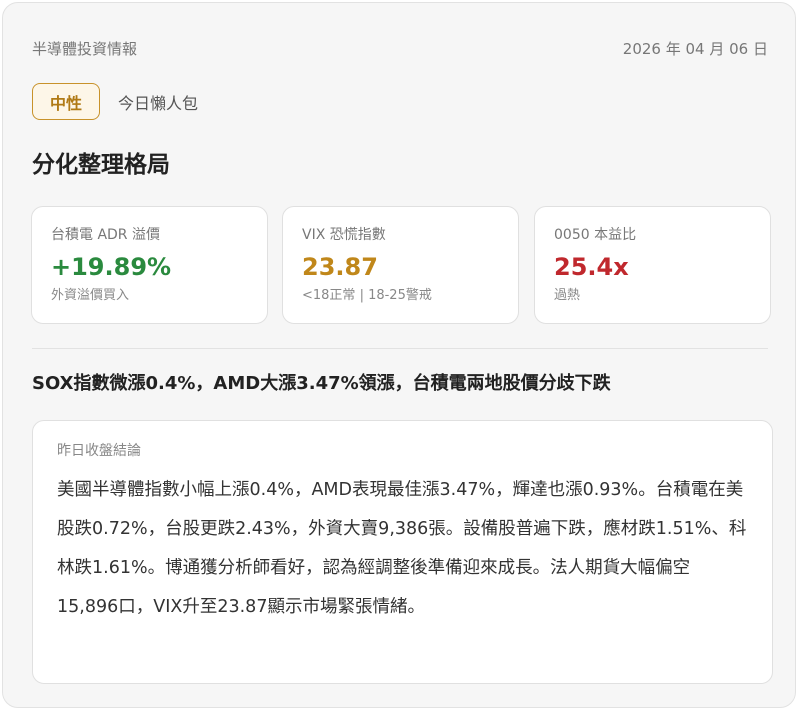 The width and height of the screenshot is (800, 712). What do you see at coordinates (90, 295) in the screenshot?
I see `metric-note: 外資溢價買入` at bounding box center [90, 295].